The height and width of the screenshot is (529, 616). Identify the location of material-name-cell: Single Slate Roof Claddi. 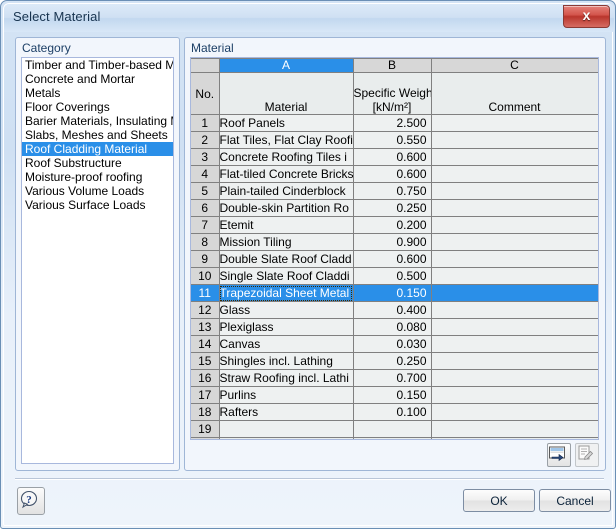
(286, 276).